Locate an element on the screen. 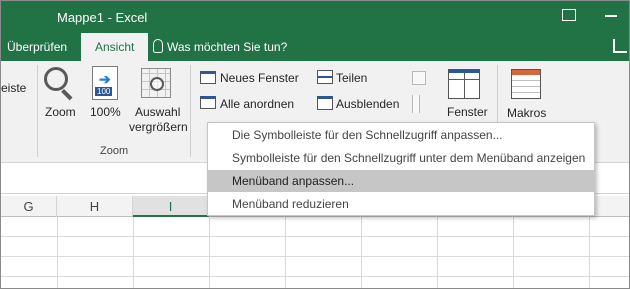  macros-icon is located at coordinates (526, 84).